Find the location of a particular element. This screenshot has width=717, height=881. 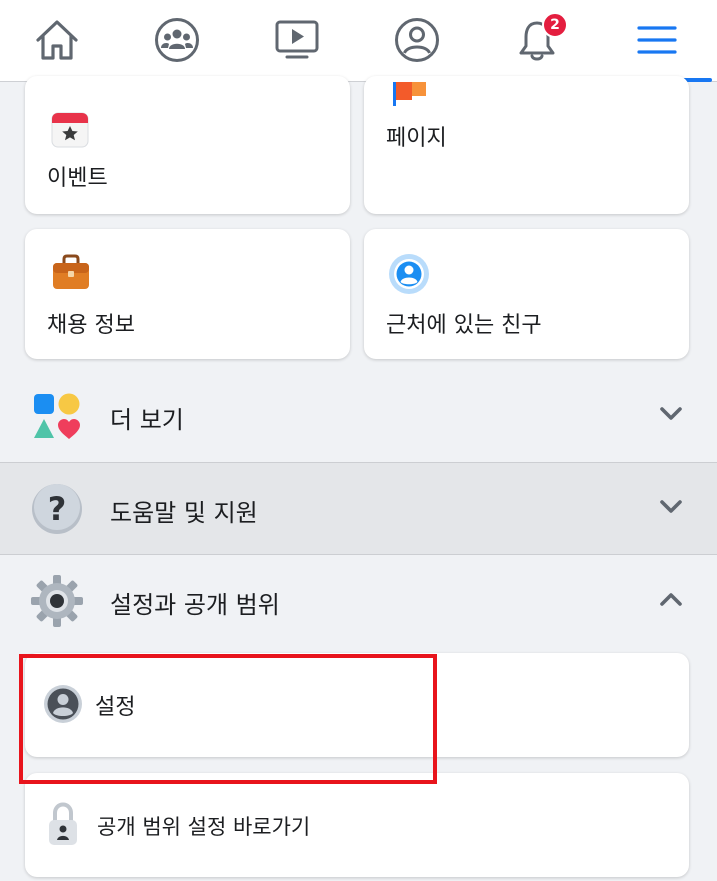

watch-icon is located at coordinates (297, 39).